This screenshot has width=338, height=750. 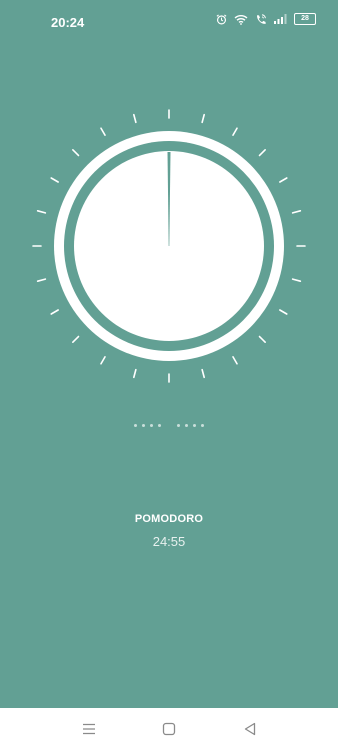 I want to click on timer-remaining: 24:55, so click(x=169, y=541).